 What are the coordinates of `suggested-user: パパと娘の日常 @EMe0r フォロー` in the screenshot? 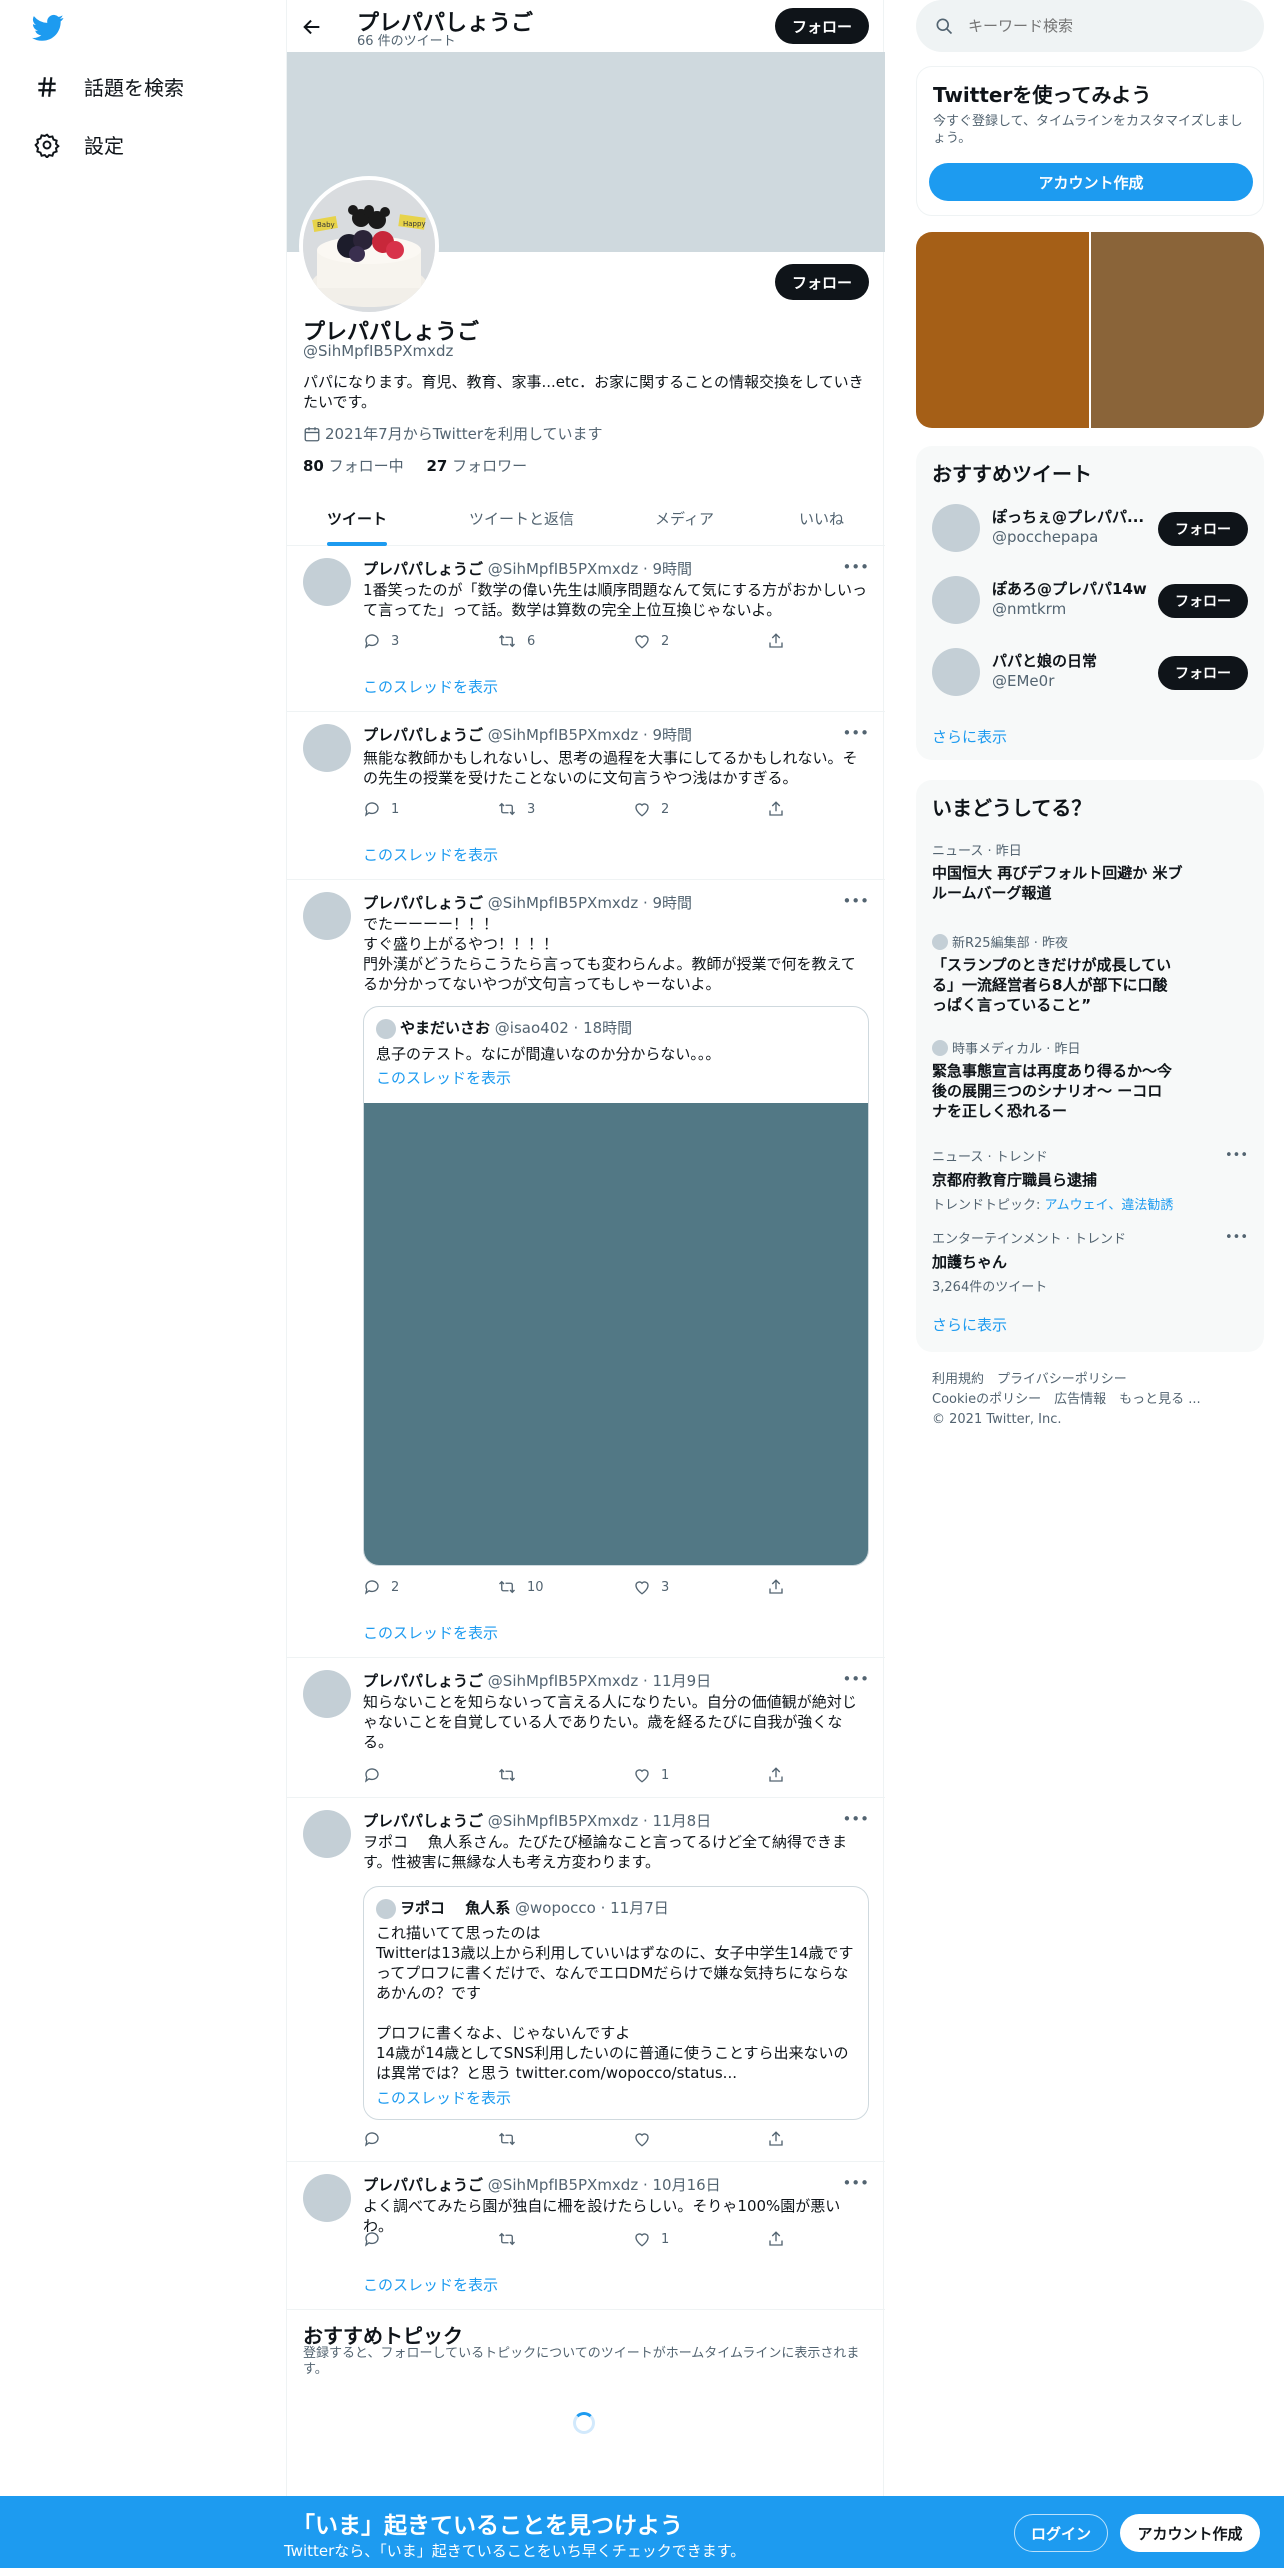 It's located at (1090, 672).